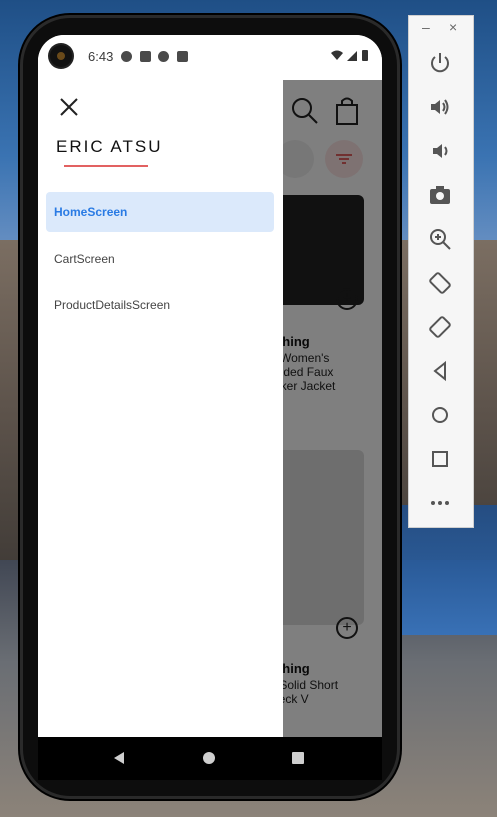 The width and height of the screenshot is (497, 817). I want to click on volume-down-icon, so click(440, 151).